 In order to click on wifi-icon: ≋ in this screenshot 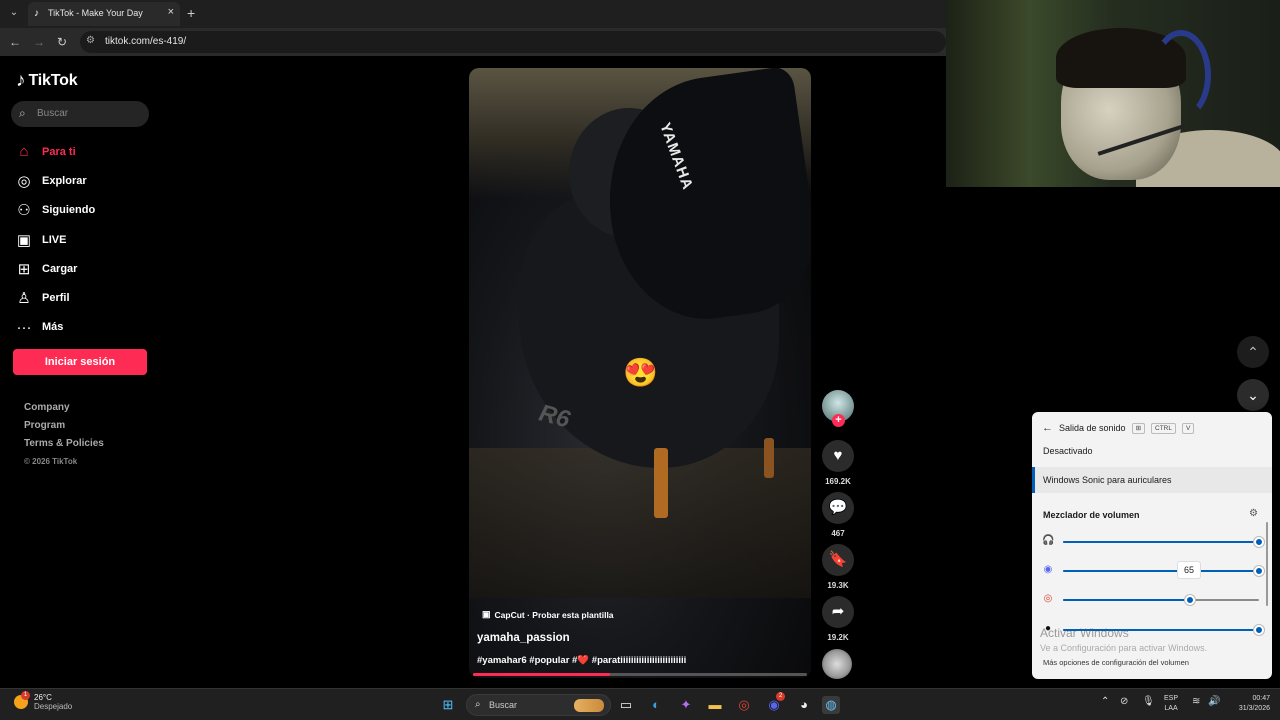, I will do `click(1196, 701)`.